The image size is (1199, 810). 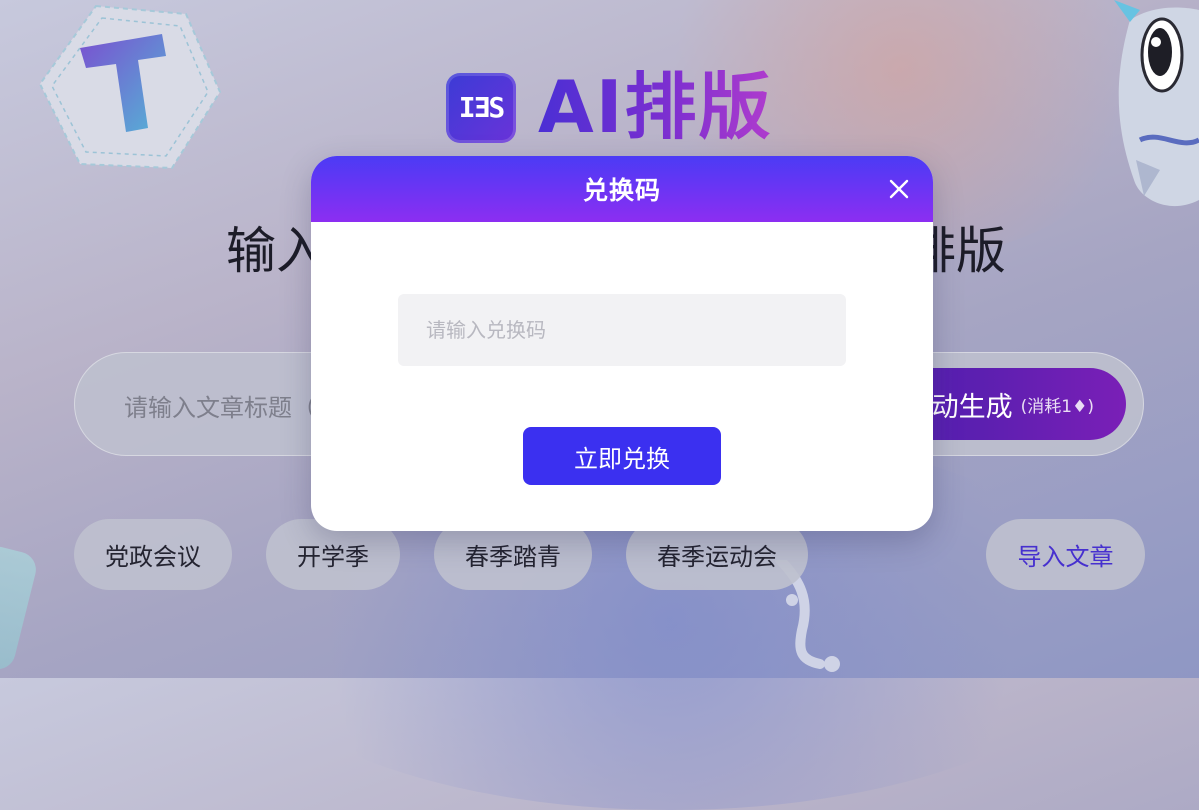 What do you see at coordinates (622, 456) in the screenshot?
I see `redeem-now-button: 立即兑换` at bounding box center [622, 456].